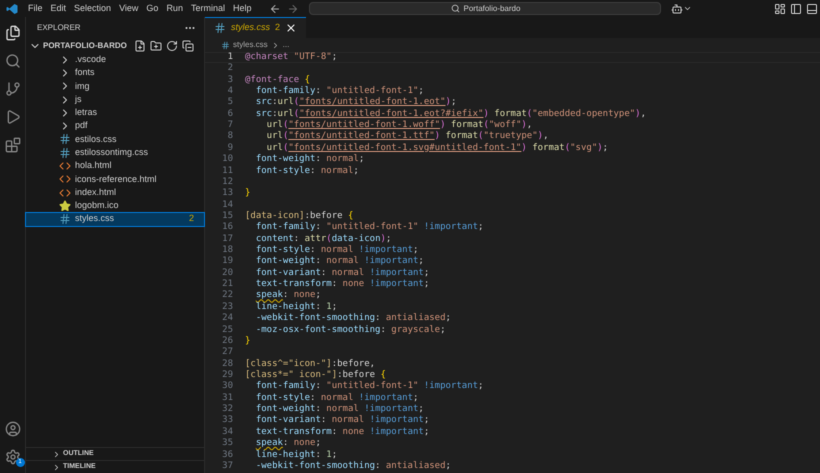 This screenshot has width=820, height=473. What do you see at coordinates (115, 206) in the screenshot?
I see `file-tree-item: logobm.ico` at bounding box center [115, 206].